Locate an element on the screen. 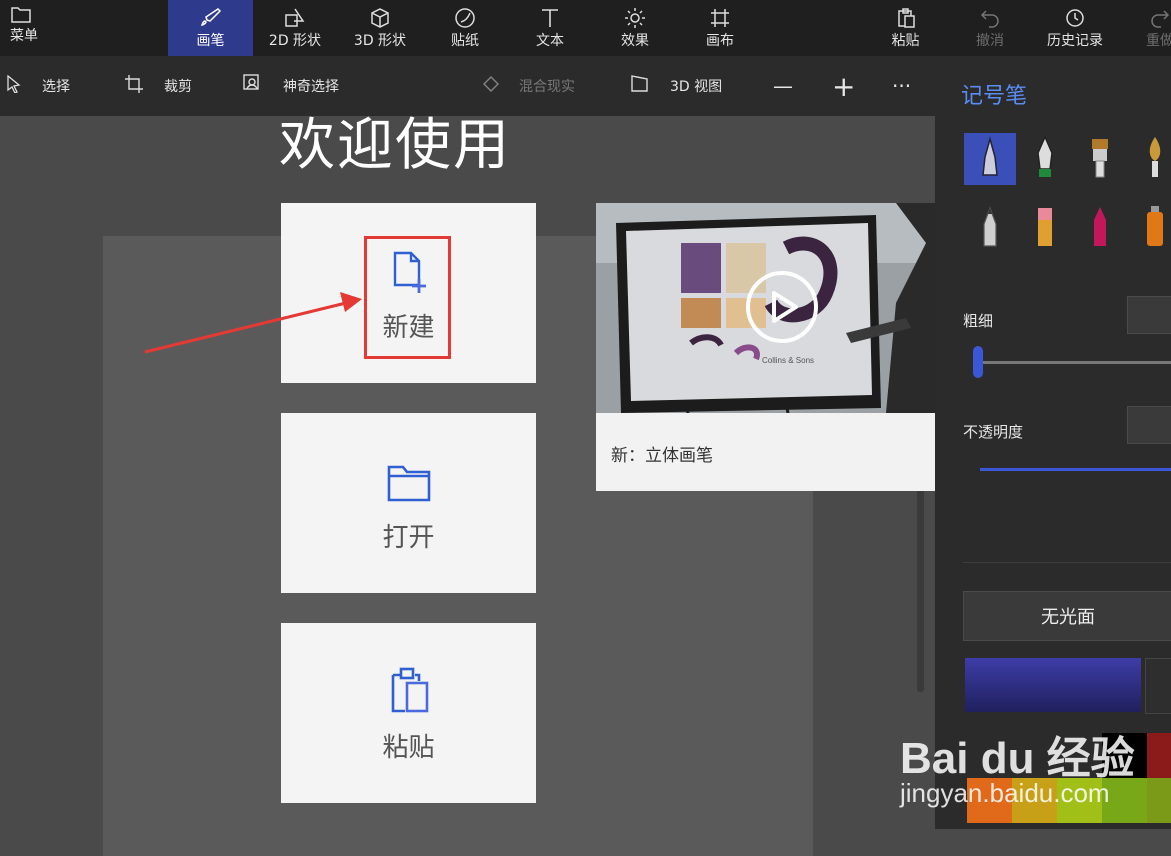 Image resolution: width=1171 pixels, height=856 pixels. thumb-text: Collins & Sons is located at coordinates (788, 360).